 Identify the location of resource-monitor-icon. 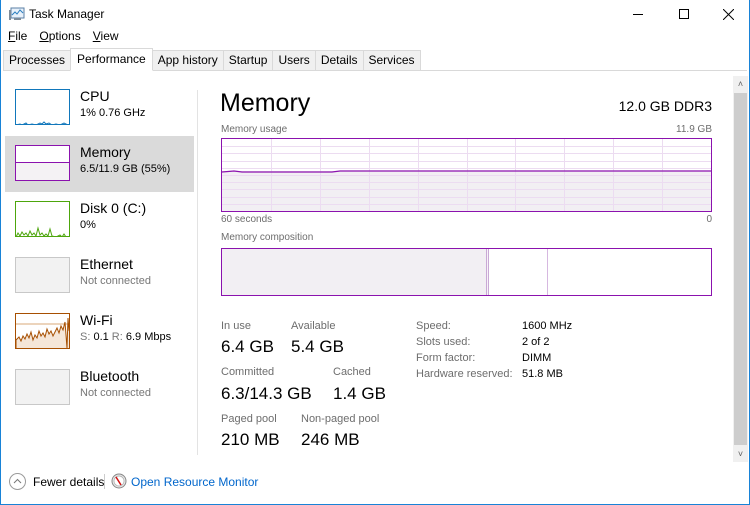
(119, 481).